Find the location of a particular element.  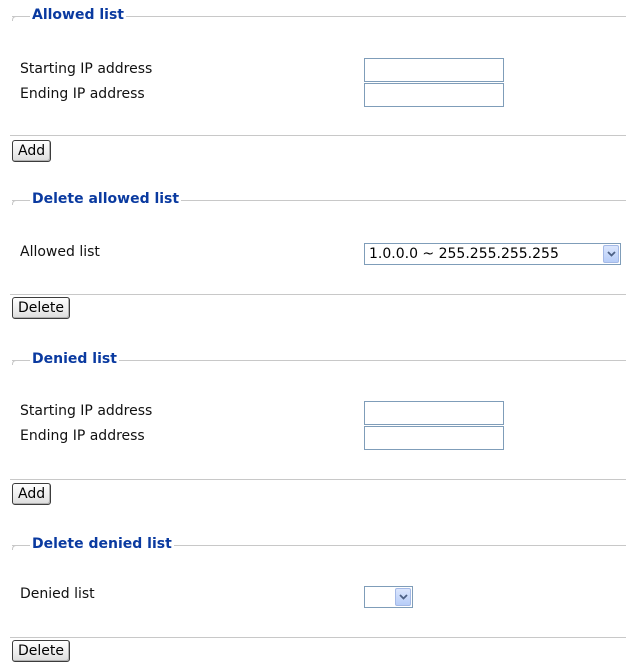

add-denied-button: Add is located at coordinates (32, 494).